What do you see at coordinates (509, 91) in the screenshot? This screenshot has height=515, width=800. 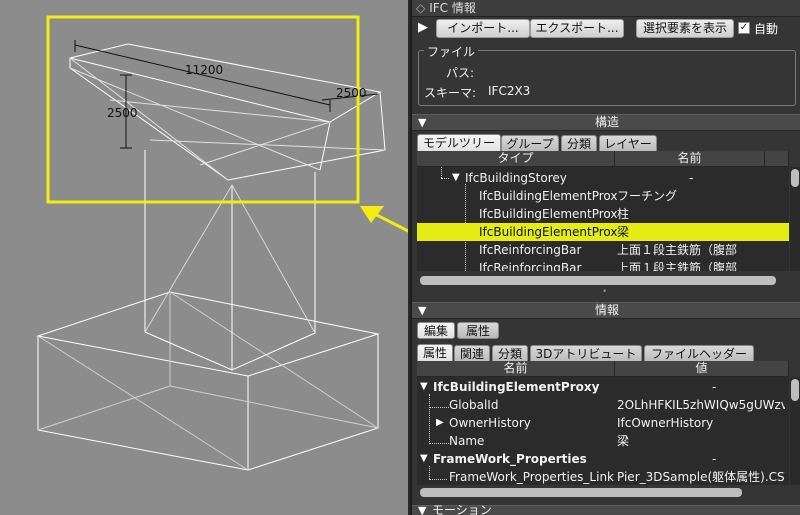 I see `schema-value: IFC2X3` at bounding box center [509, 91].